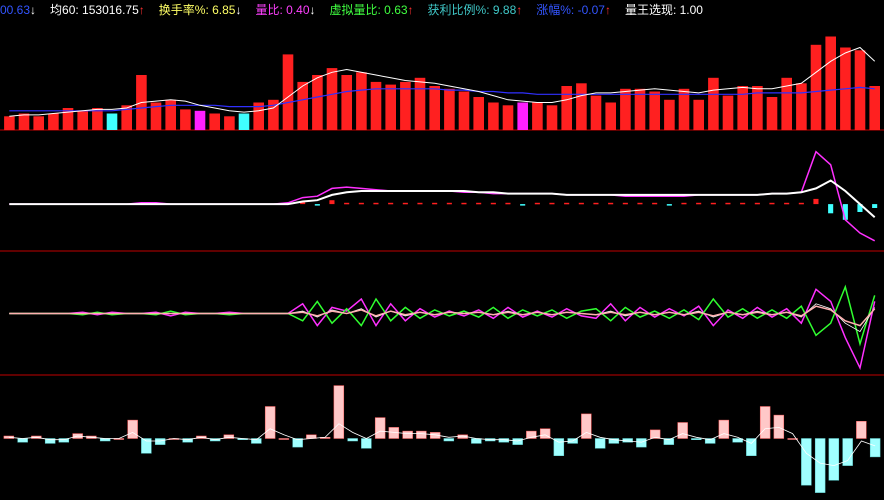 The width and height of the screenshot is (884, 500). I want to click on indicator2-white-line, so click(442, 198).